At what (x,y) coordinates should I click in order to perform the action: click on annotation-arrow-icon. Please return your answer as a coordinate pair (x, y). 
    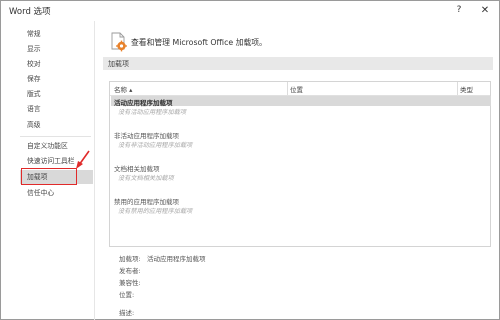
    Looking at the image, I should click on (83, 159).